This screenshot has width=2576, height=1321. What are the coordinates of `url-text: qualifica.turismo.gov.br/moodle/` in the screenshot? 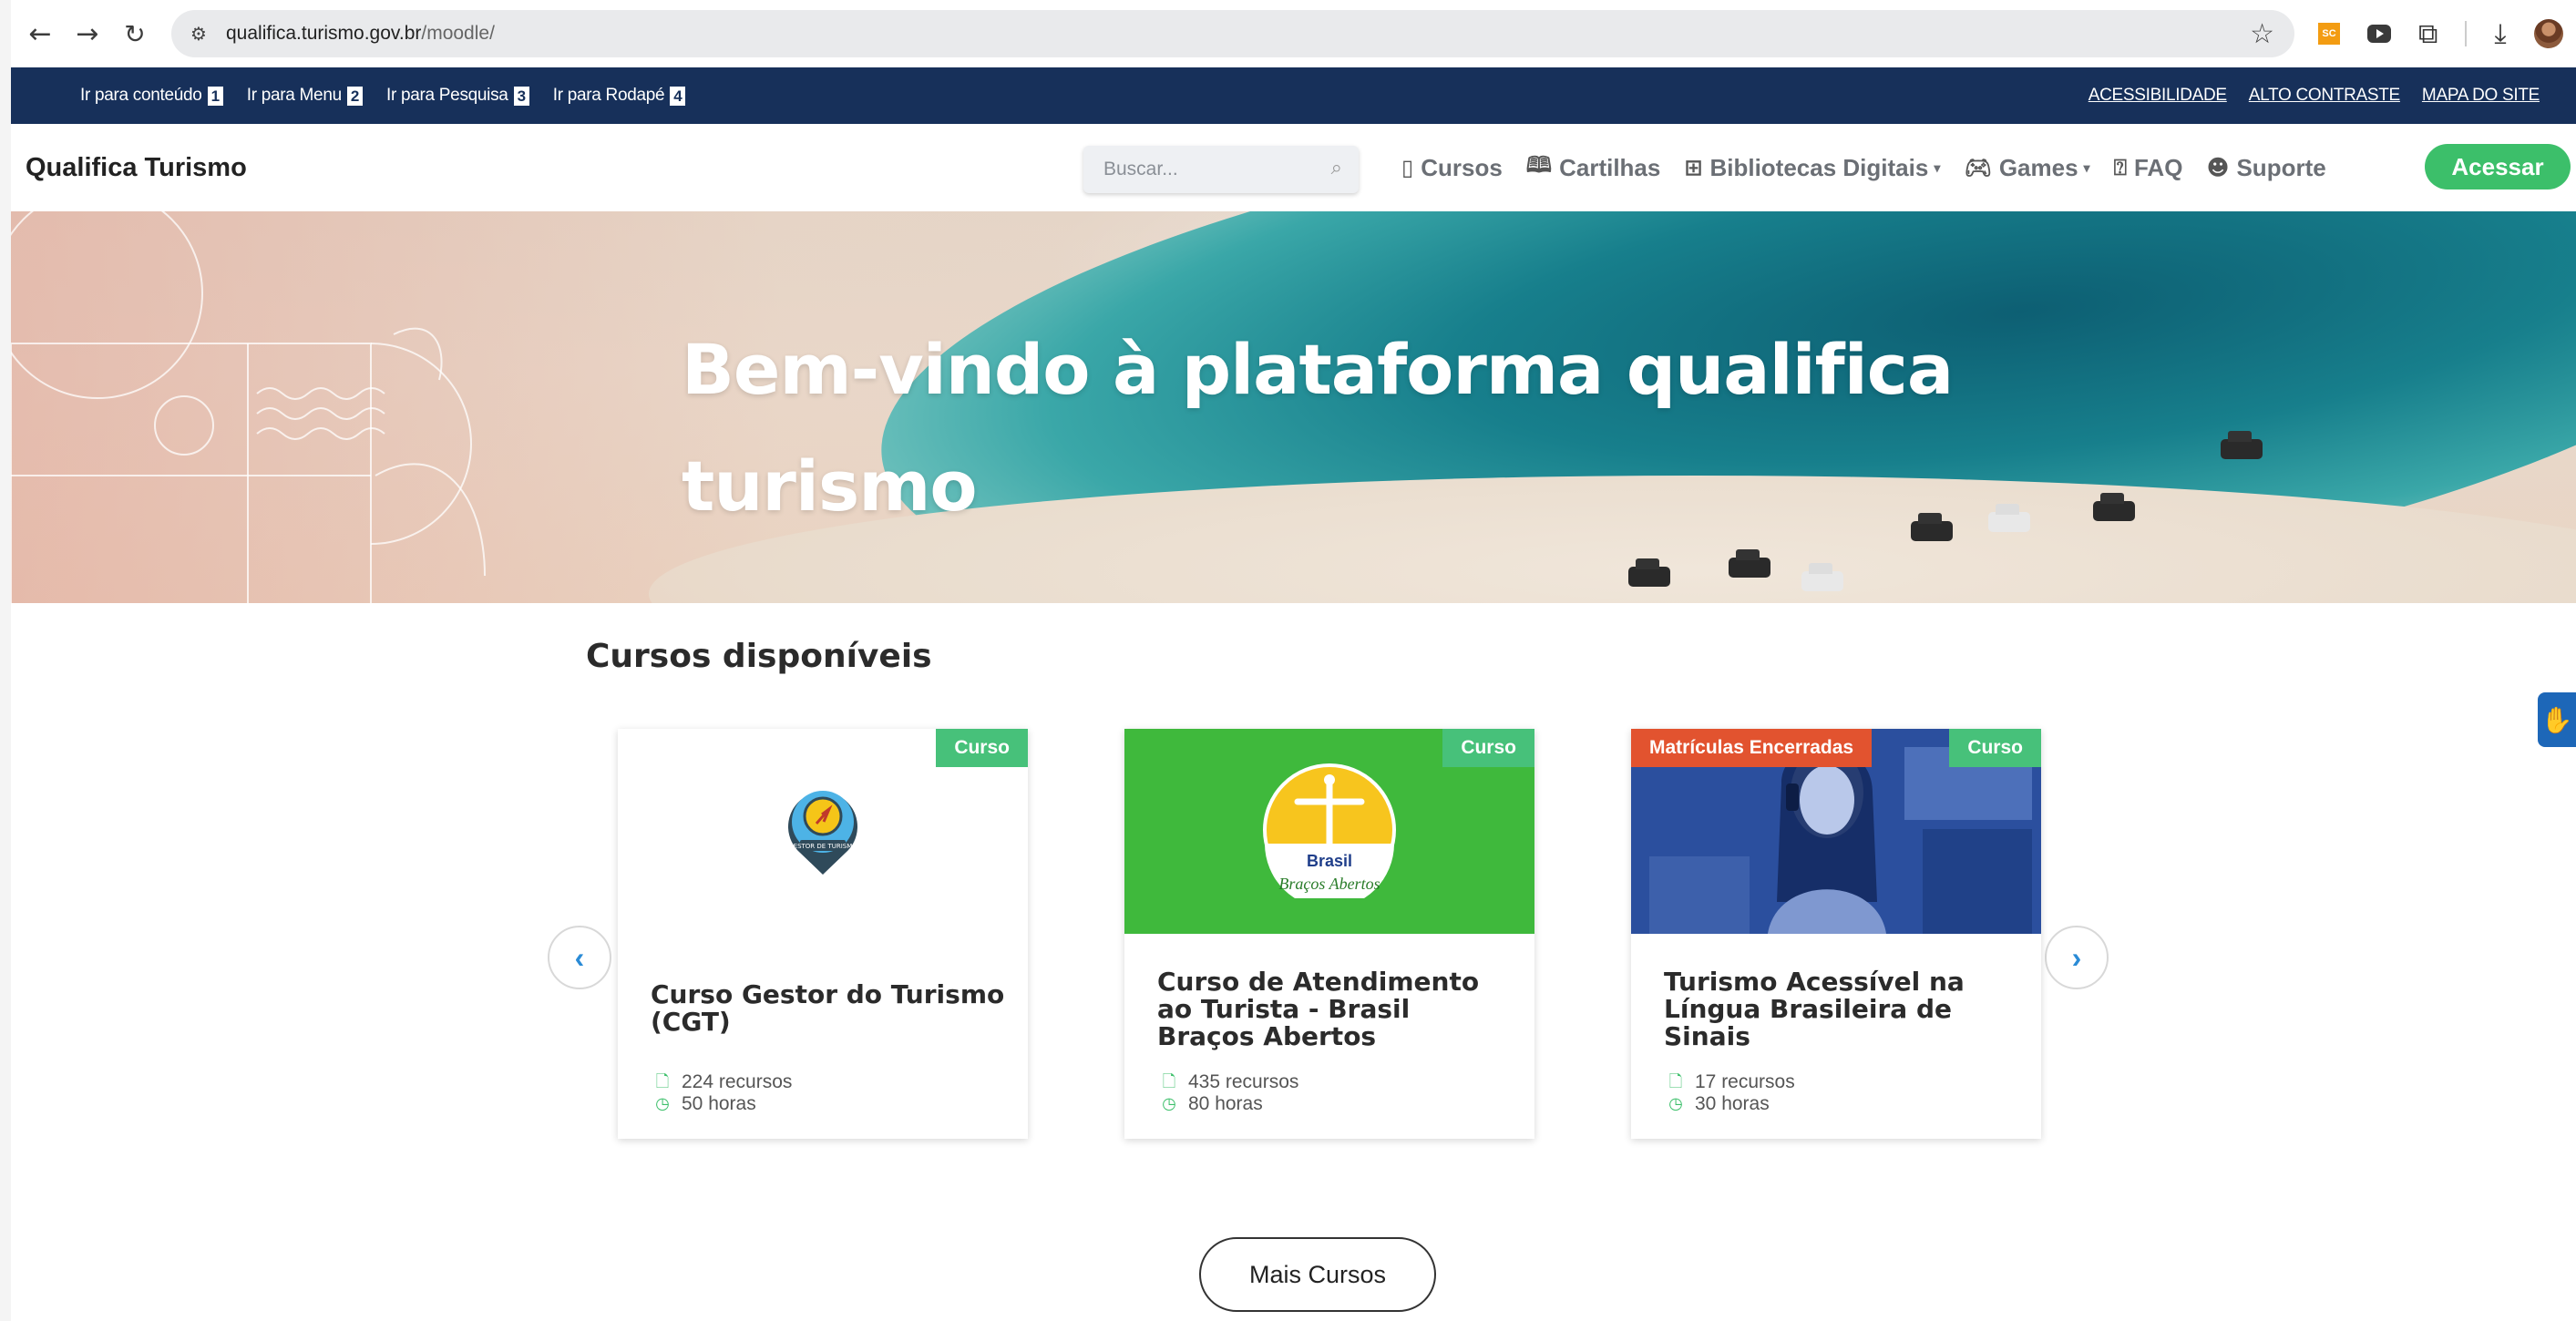 It's located at (360, 34).